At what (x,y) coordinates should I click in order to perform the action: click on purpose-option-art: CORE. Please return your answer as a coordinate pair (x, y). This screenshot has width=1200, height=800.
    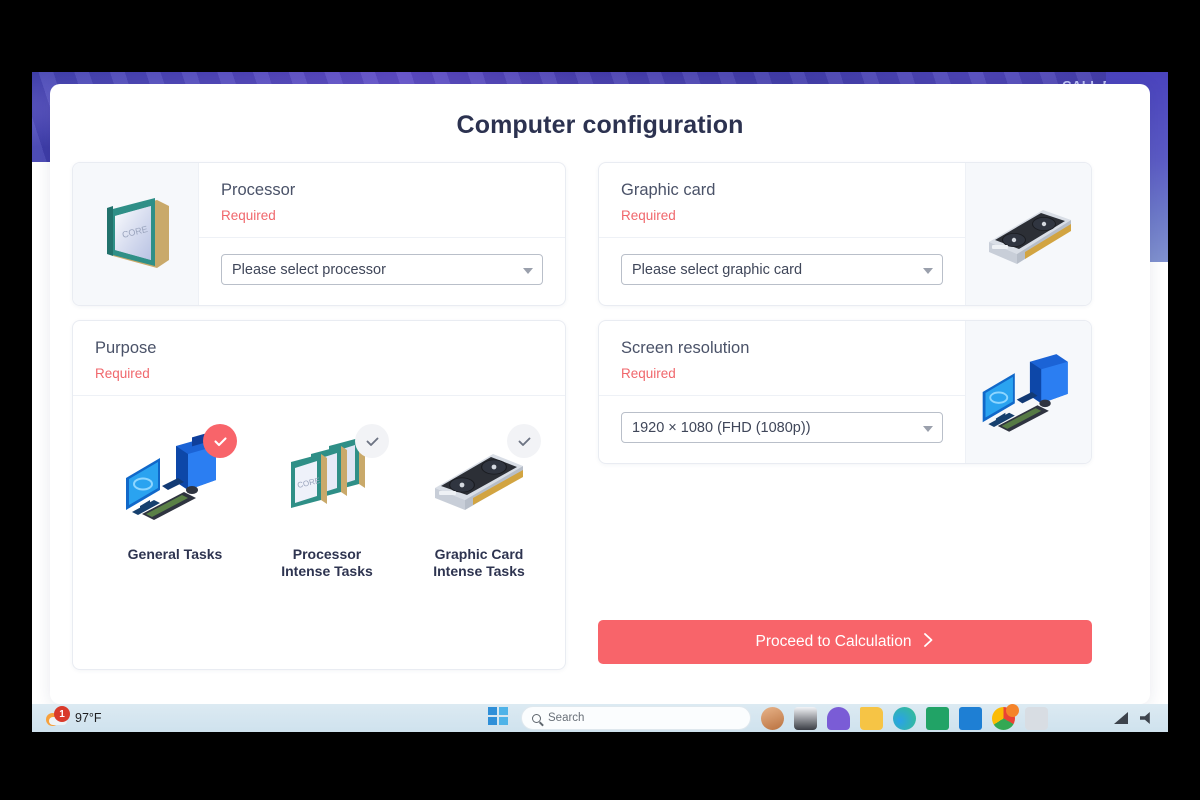
    Looking at the image, I should click on (329, 477).